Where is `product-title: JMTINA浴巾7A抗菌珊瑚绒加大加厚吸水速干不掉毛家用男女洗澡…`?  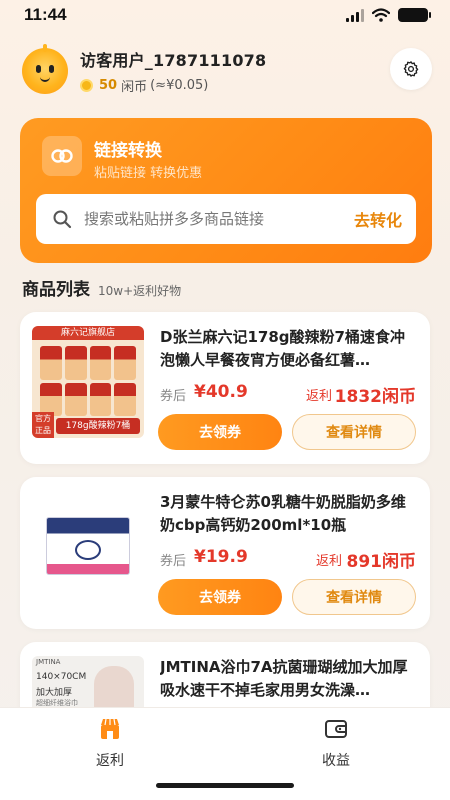 product-title: JMTINA浴巾7A抗菌珊瑚绒加大加厚吸水速干不掉毛家用男女洗澡… is located at coordinates (288, 679).